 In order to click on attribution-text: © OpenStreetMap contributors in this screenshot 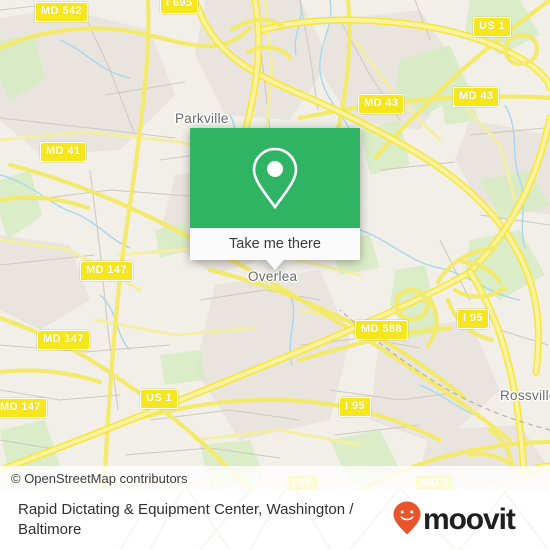, I will do `click(99, 478)`.